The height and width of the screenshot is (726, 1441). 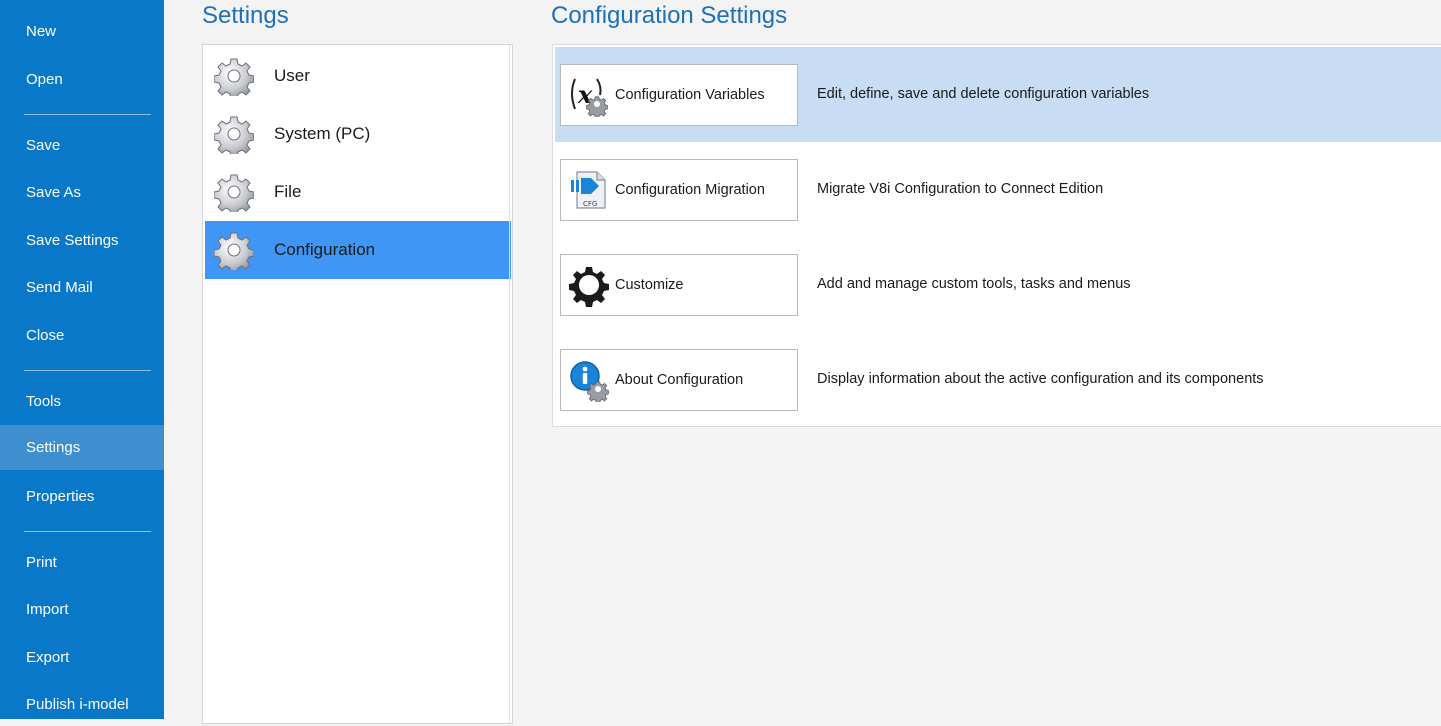 What do you see at coordinates (292, 75) in the screenshot?
I see `settings-item-label: User` at bounding box center [292, 75].